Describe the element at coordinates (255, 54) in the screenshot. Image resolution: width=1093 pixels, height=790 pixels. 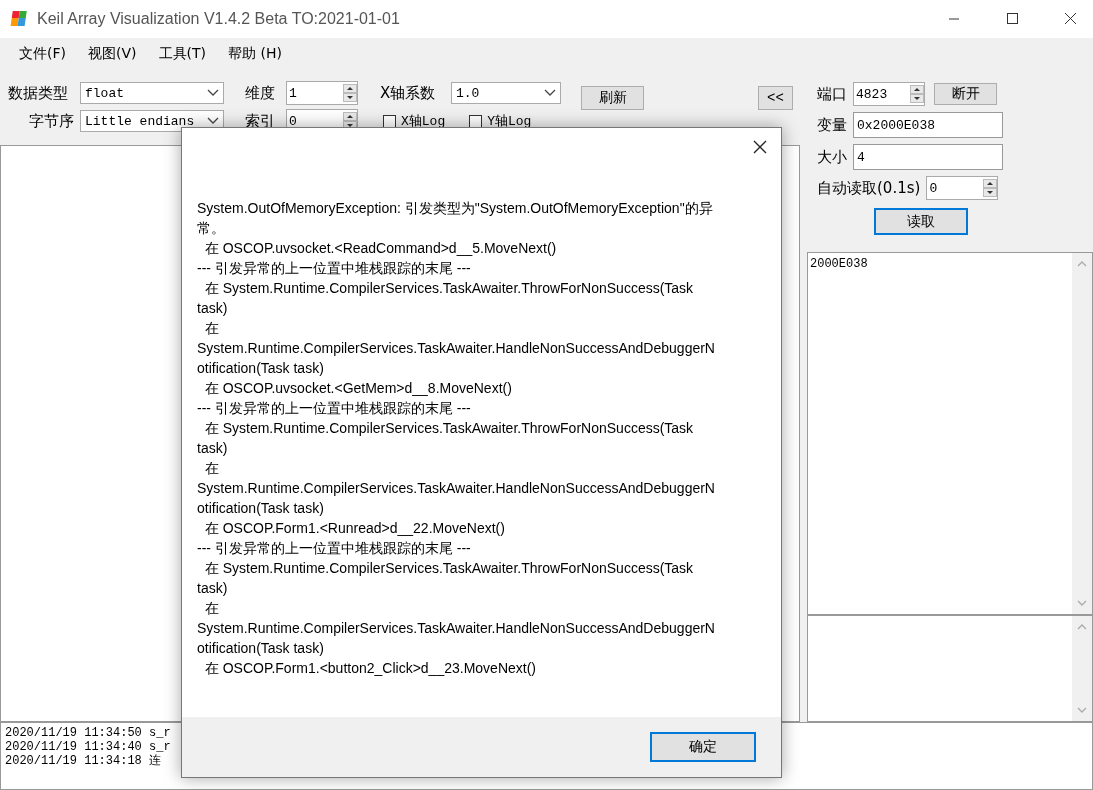
I see `menu-item: 帮助 (H)` at that location.